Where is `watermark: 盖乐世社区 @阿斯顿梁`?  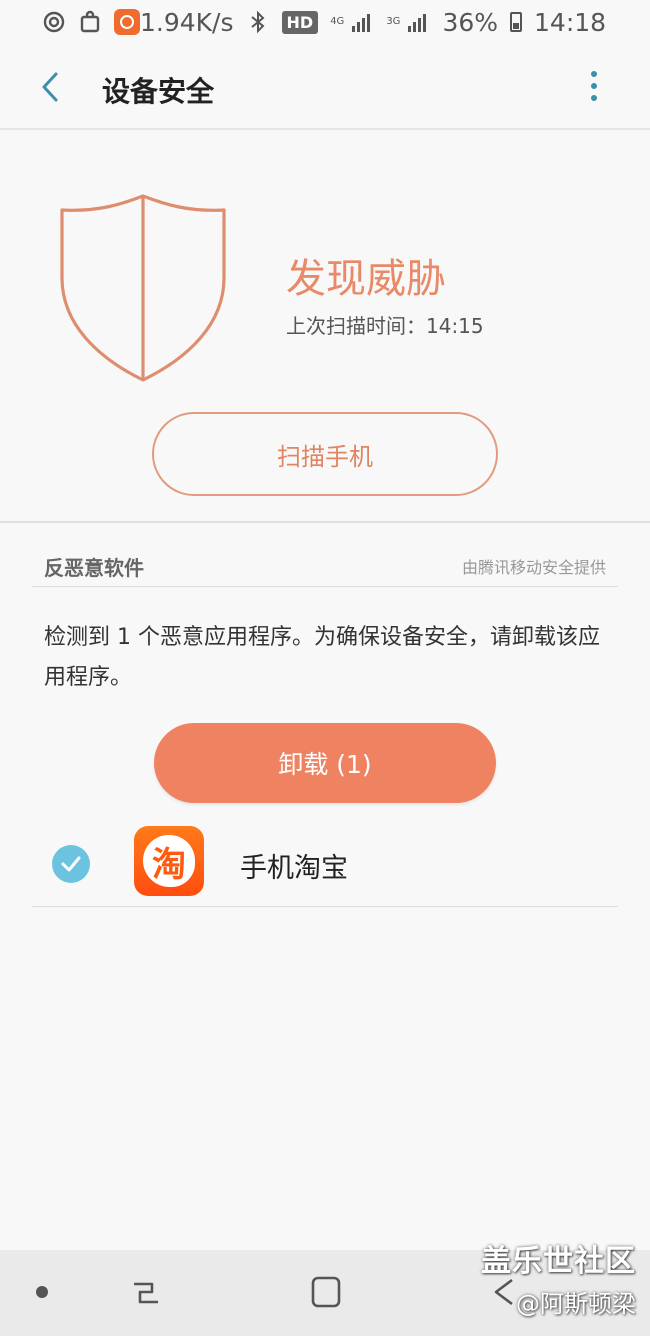
watermark: 盖乐世社区 @阿斯顿梁 is located at coordinates (558, 1277).